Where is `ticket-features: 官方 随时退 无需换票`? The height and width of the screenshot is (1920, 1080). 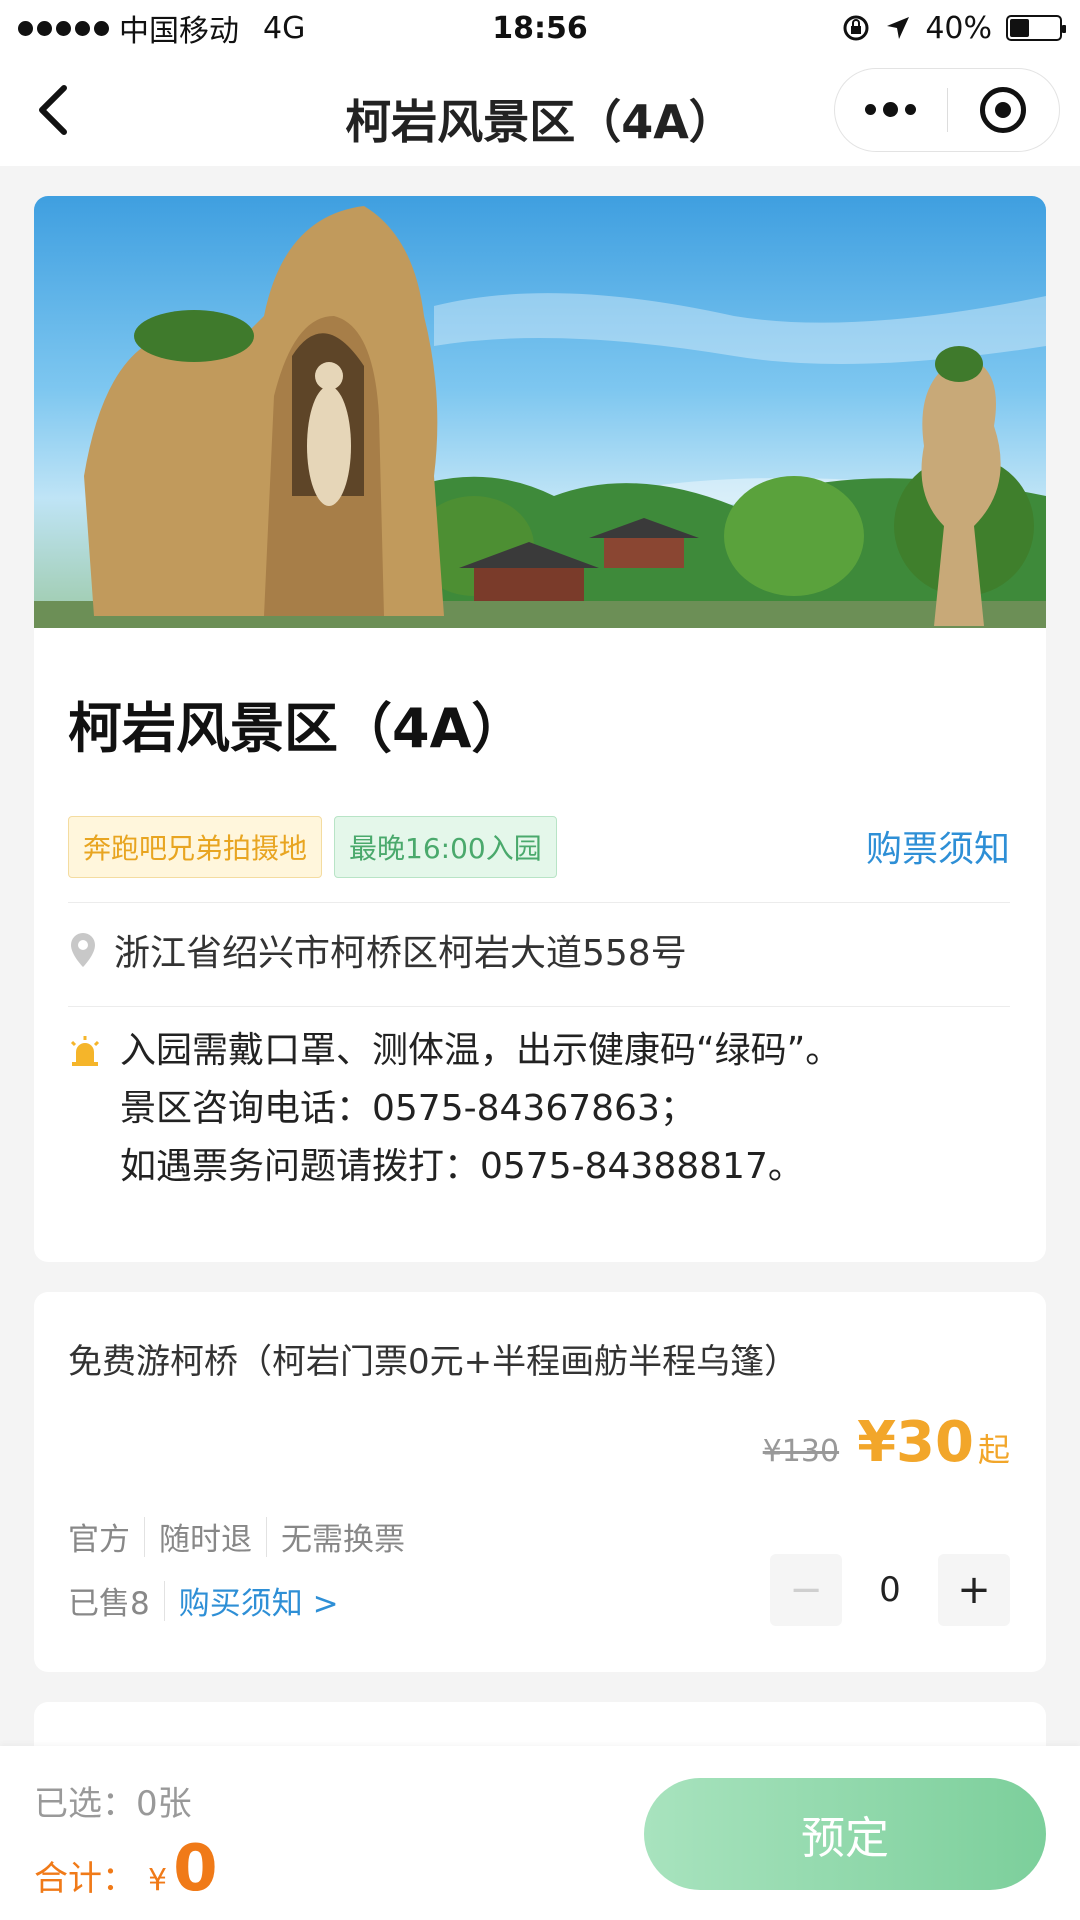
ticket-features: 官方 随时退 无需换票 is located at coordinates (236, 1536).